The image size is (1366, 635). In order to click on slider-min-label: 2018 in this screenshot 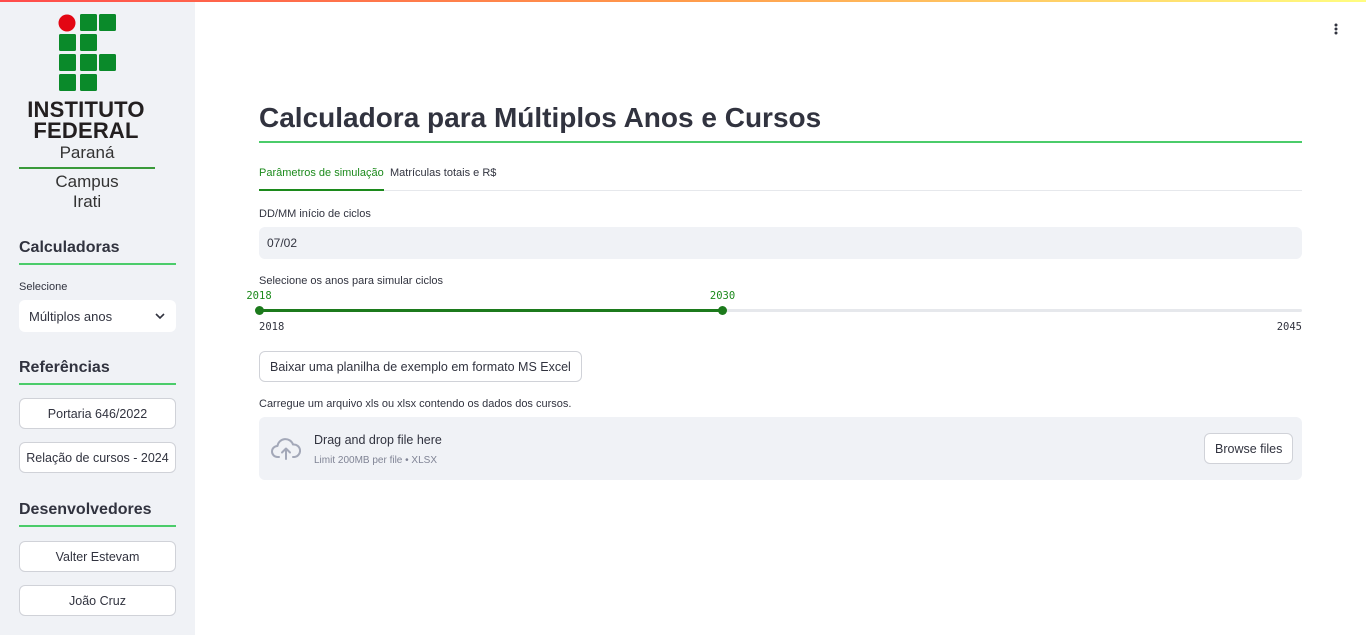, I will do `click(272, 327)`.